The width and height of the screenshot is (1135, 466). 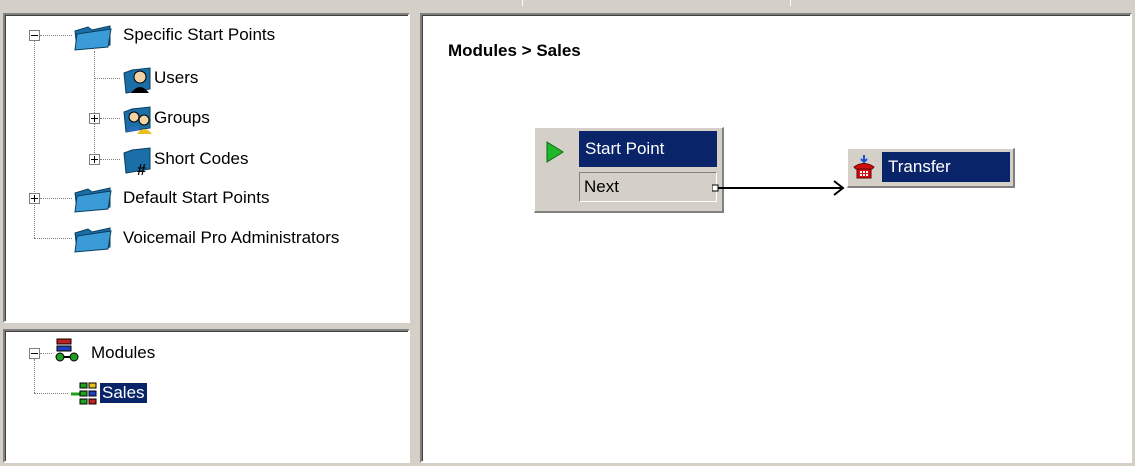 What do you see at coordinates (778, 188) in the screenshot?
I see `connector-arrow` at bounding box center [778, 188].